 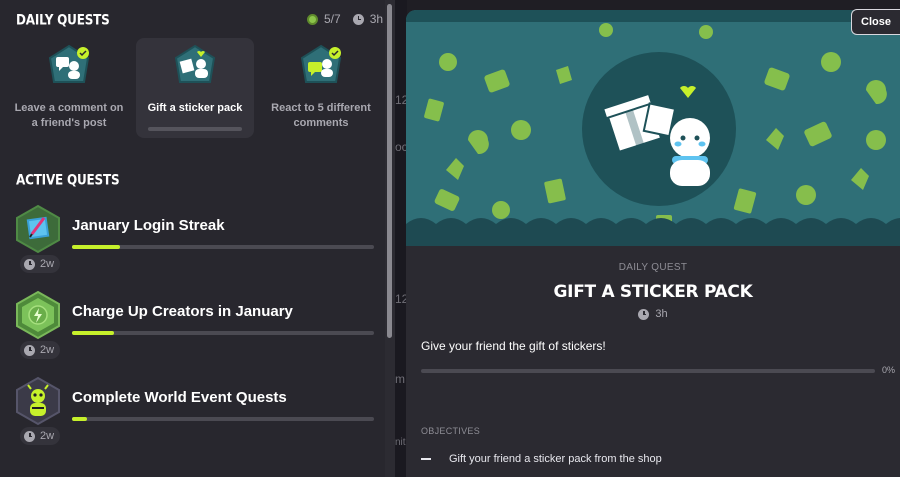 What do you see at coordinates (195, 129) in the screenshot?
I see `daily-quest-progress-bar` at bounding box center [195, 129].